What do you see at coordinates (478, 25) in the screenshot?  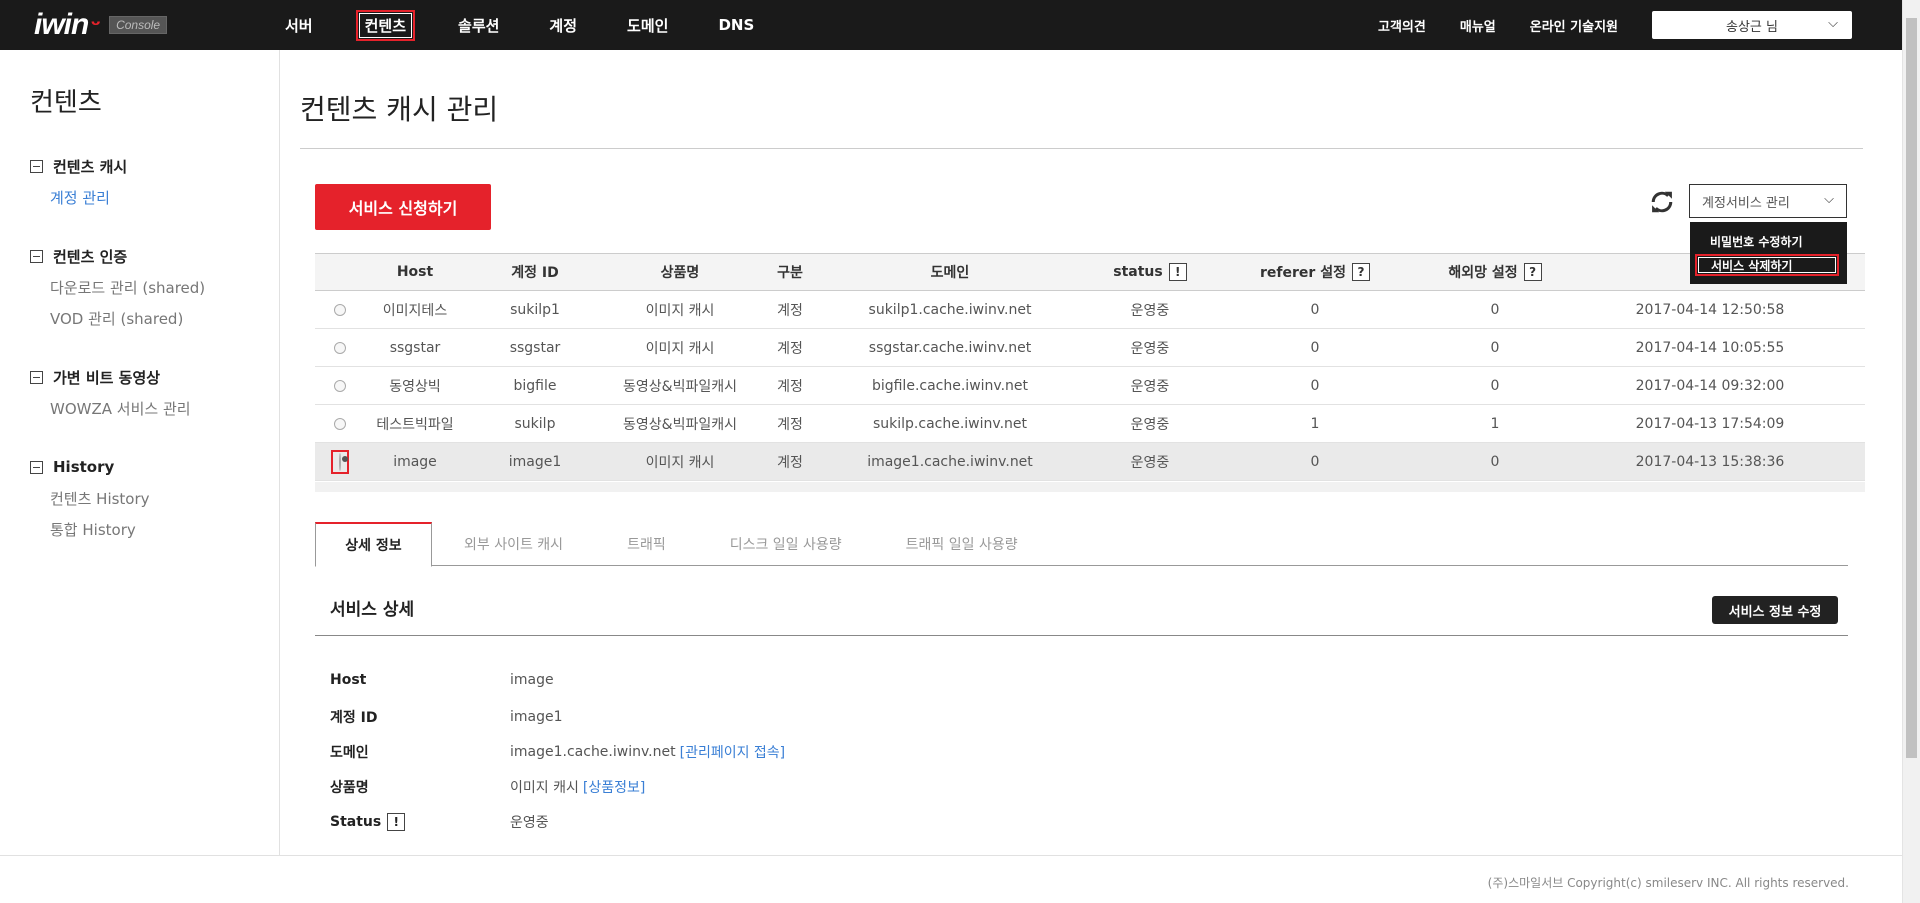 I see `nav-solution: 솔루션` at bounding box center [478, 25].